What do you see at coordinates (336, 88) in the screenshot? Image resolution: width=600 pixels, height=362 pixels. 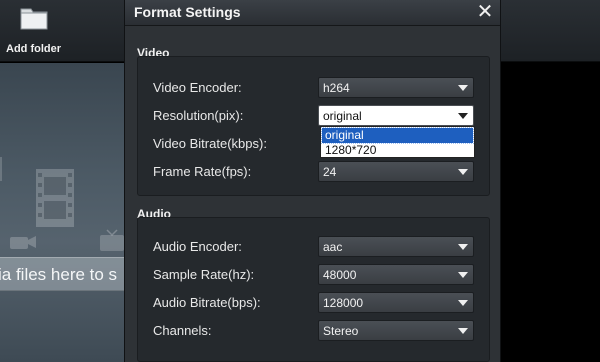 I see `video-encoder-value: h264` at bounding box center [336, 88].